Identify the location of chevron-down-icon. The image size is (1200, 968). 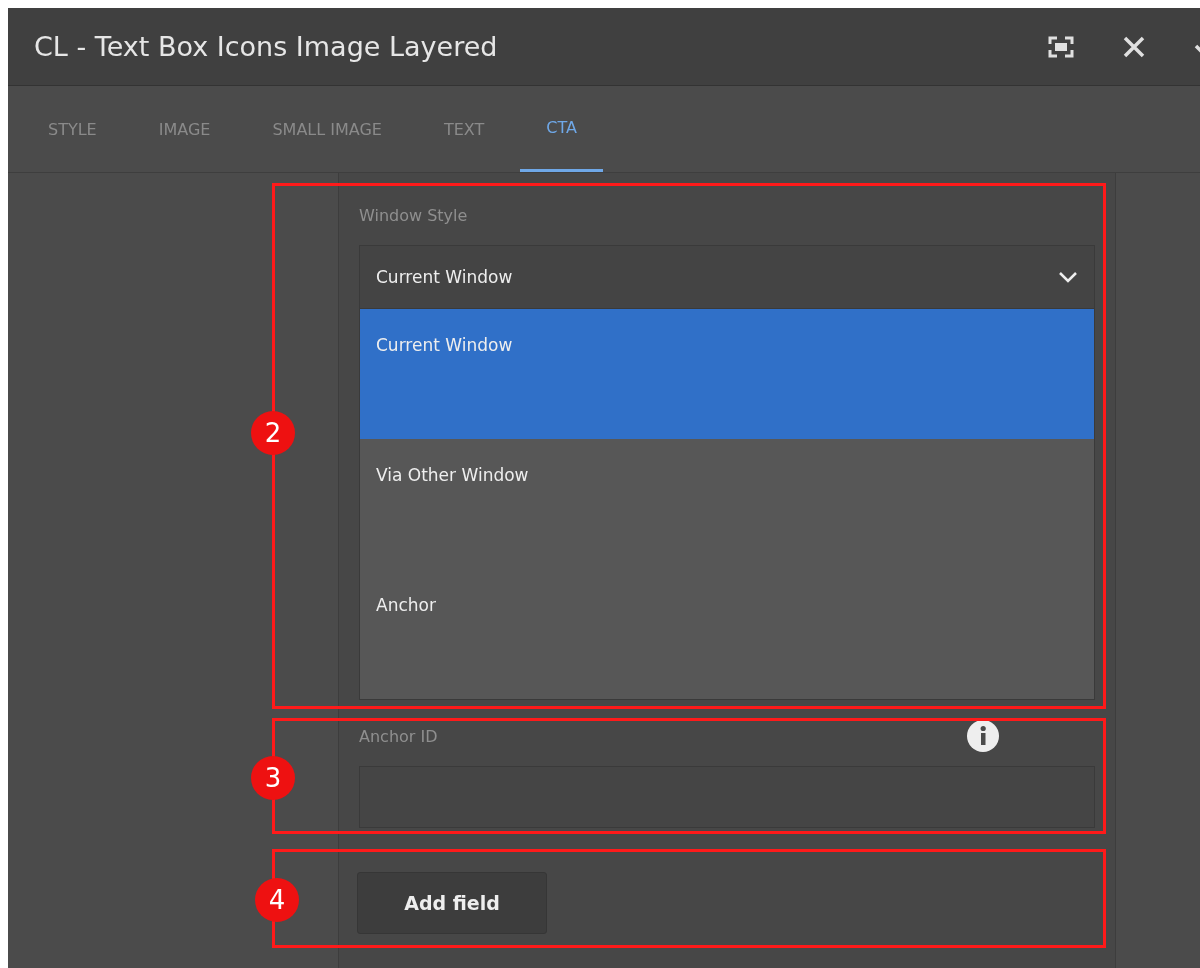
(1068, 277).